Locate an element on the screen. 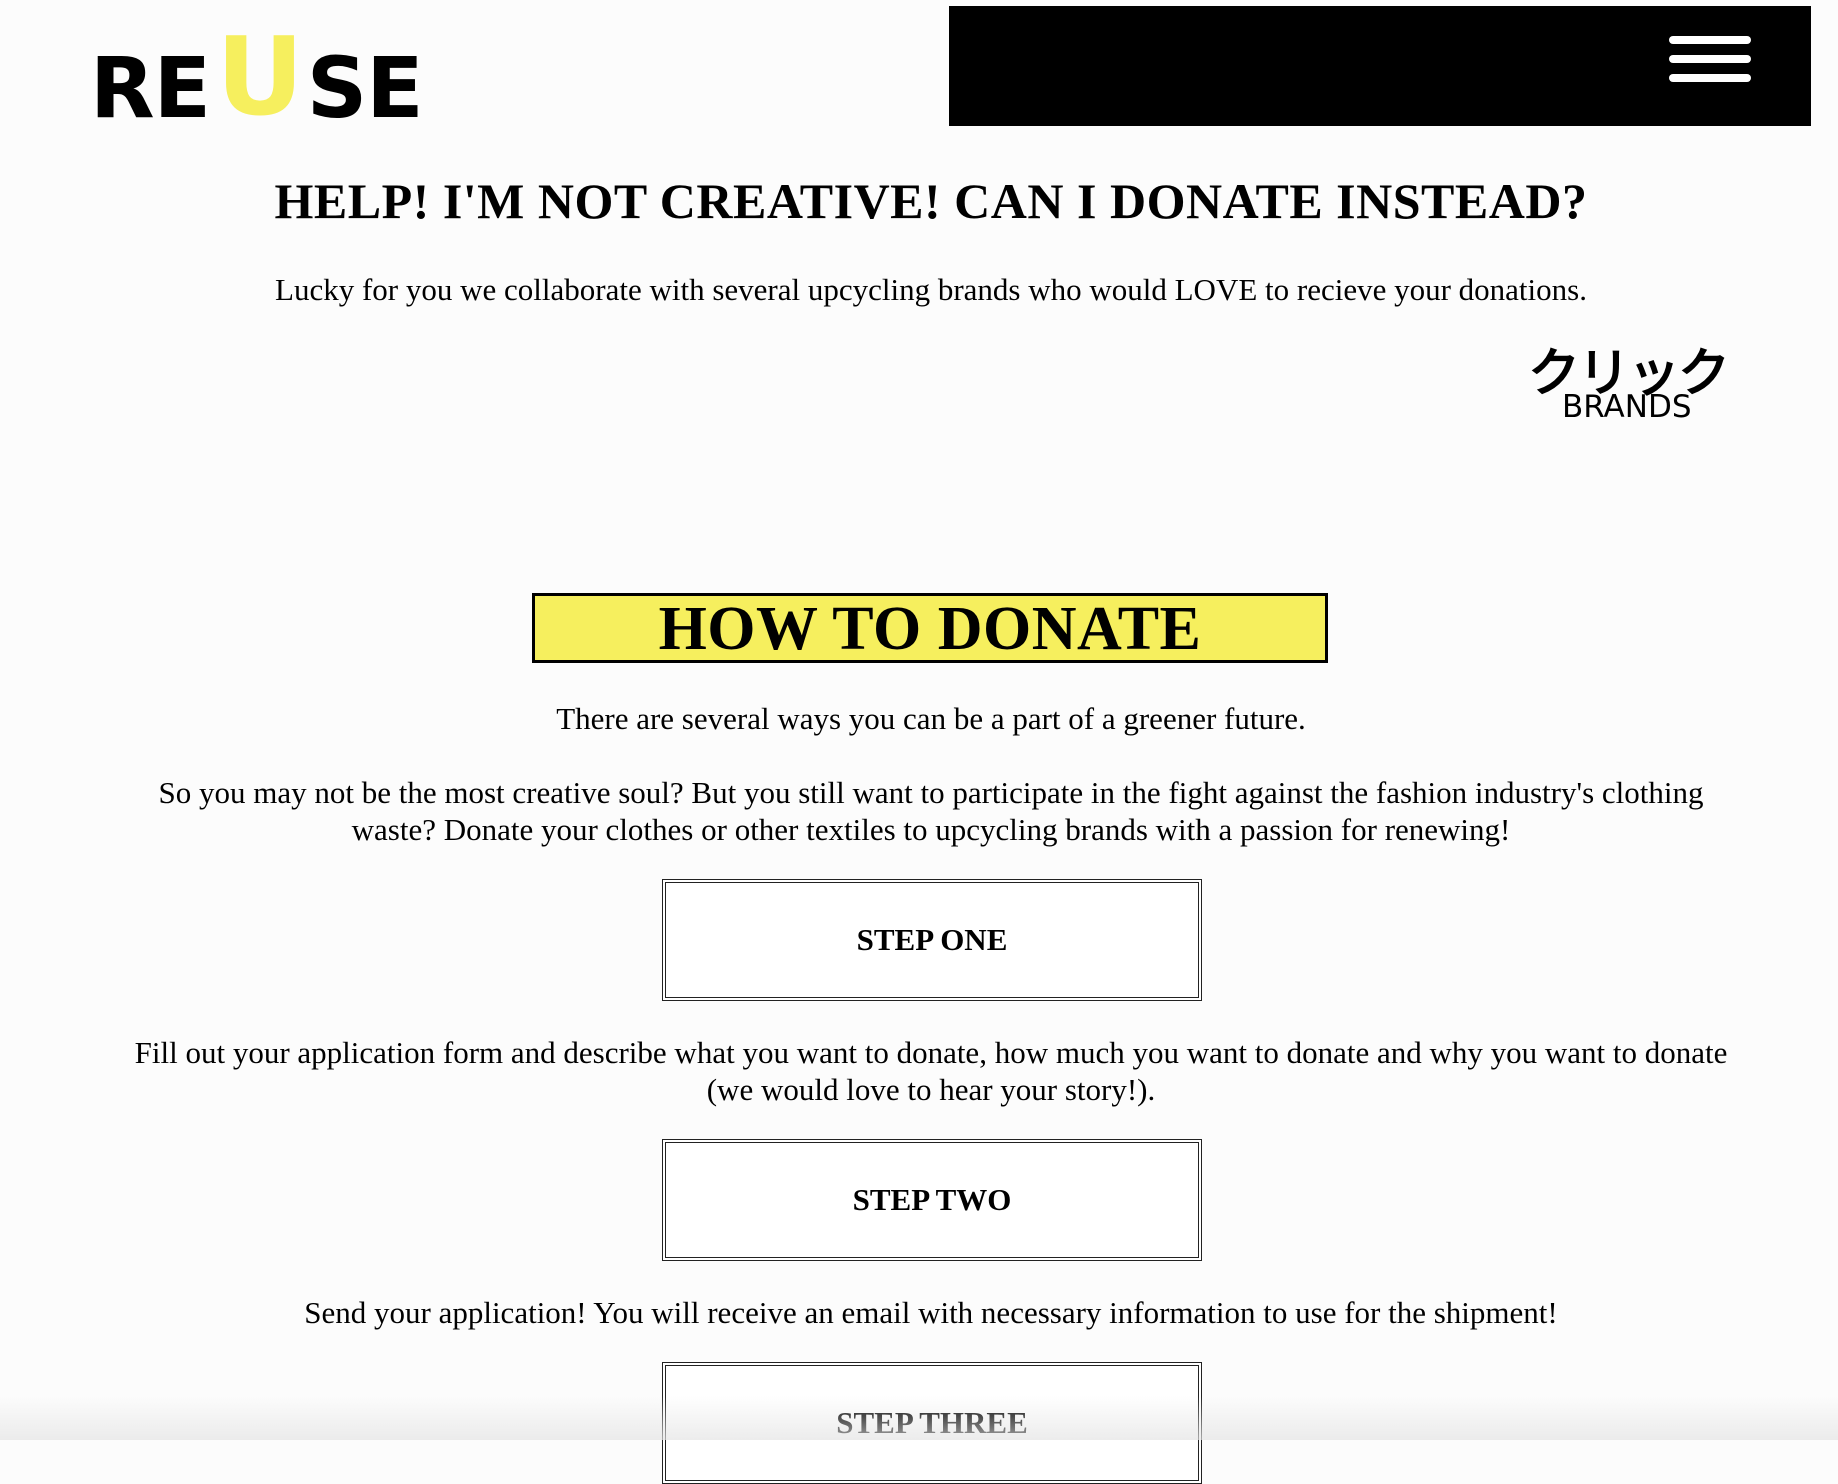  logo-prefix: RE is located at coordinates (150, 88).